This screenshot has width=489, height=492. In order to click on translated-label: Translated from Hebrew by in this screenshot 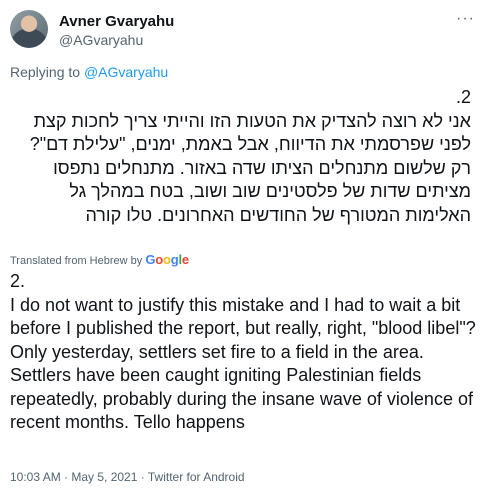, I will do `click(76, 261)`.